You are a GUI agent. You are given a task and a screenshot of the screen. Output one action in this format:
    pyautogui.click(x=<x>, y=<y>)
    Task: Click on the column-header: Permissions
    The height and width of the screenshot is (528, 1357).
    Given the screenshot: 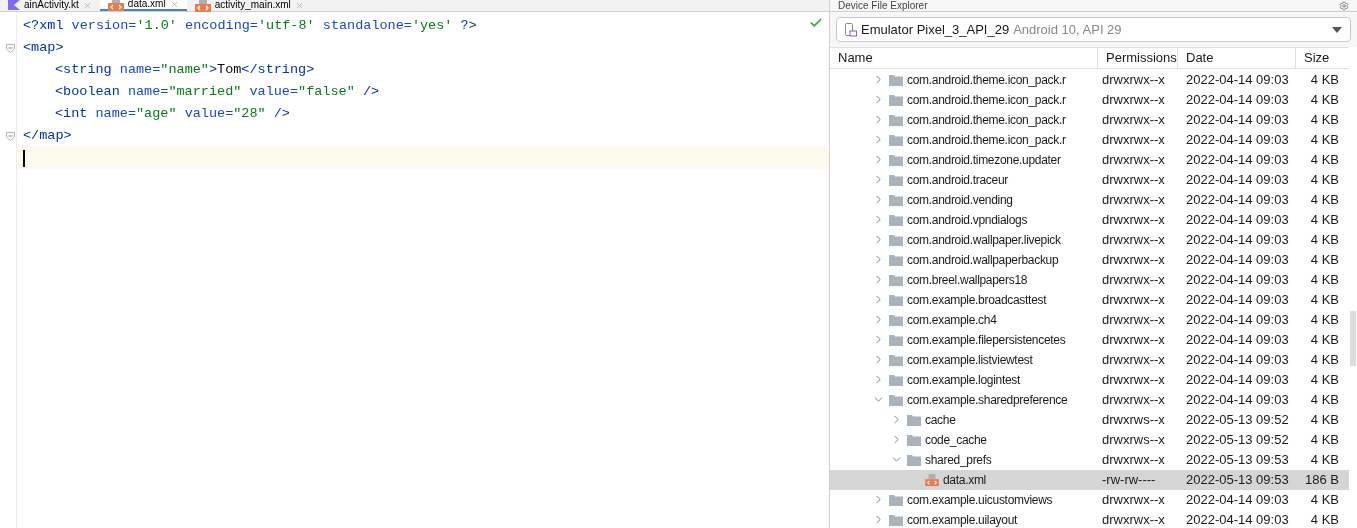 What is the action you would take?
    pyautogui.click(x=1138, y=58)
    